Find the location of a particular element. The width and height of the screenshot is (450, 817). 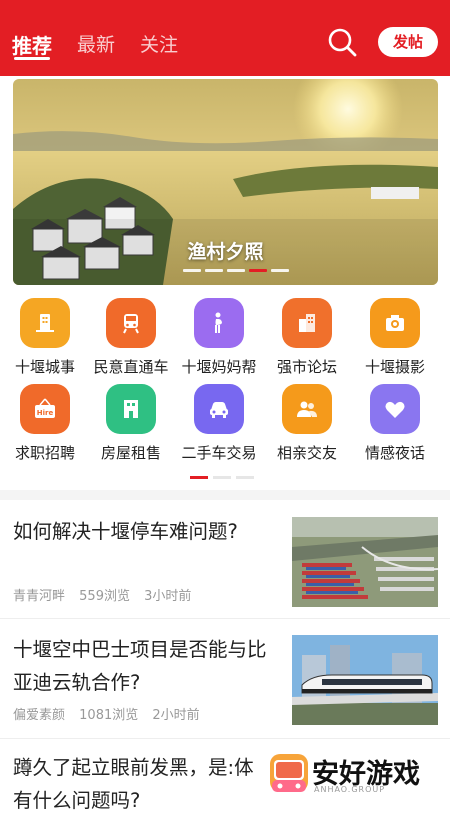

category-label: 情感夜话 is located at coordinates (394, 453).